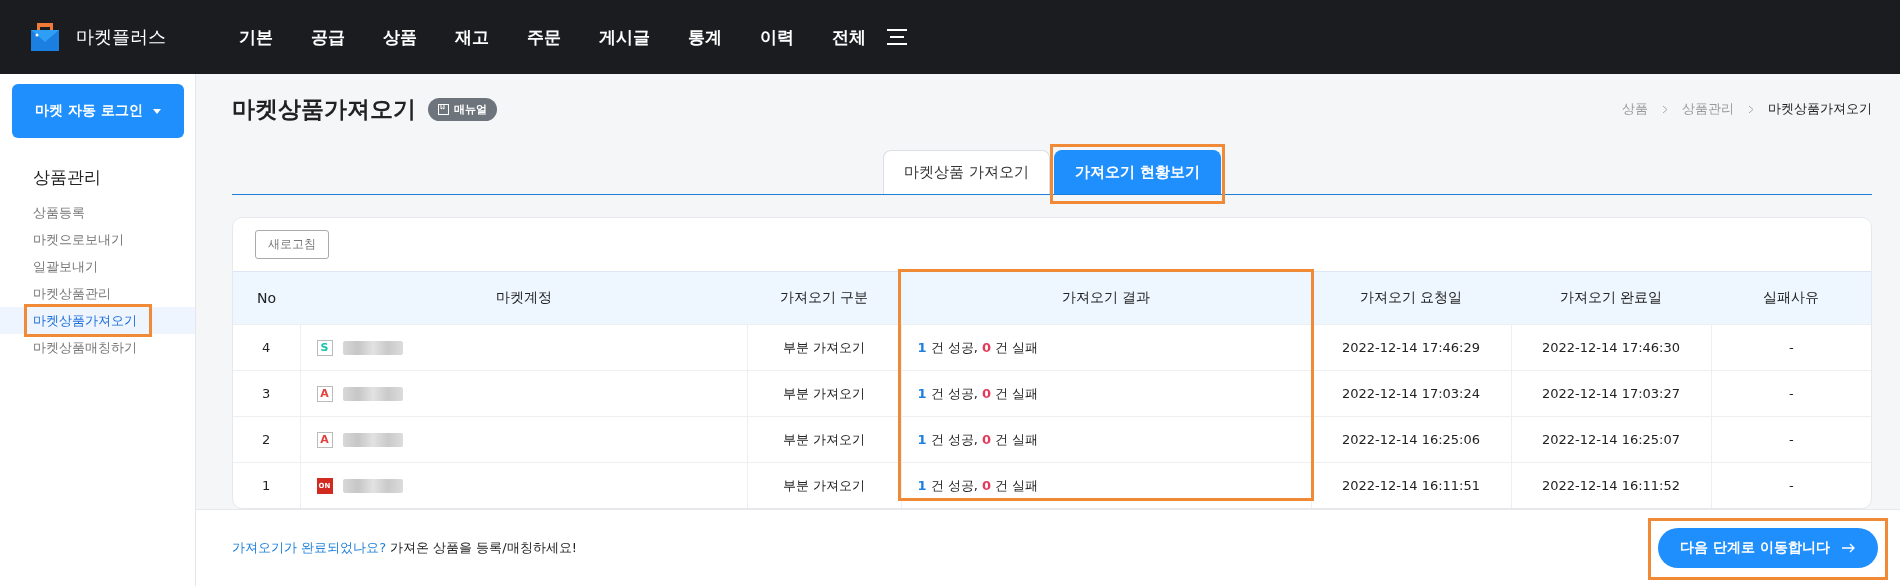 The width and height of the screenshot is (1900, 586). What do you see at coordinates (97, 239) in the screenshot?
I see `sidebar-item: 마켓으로보내기` at bounding box center [97, 239].